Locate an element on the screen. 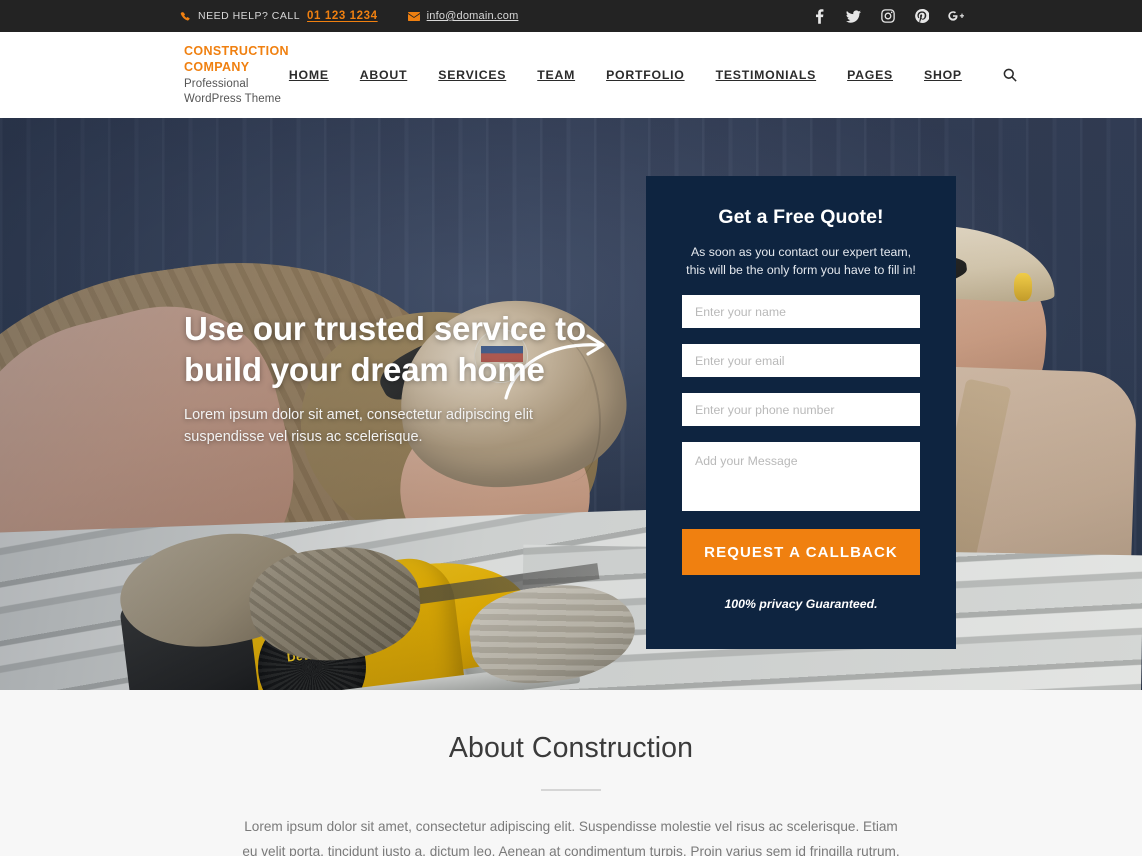 Image resolution: width=1142 pixels, height=856 pixels. hero-heading-line-1: Use our trusted service to is located at coordinates (385, 328).